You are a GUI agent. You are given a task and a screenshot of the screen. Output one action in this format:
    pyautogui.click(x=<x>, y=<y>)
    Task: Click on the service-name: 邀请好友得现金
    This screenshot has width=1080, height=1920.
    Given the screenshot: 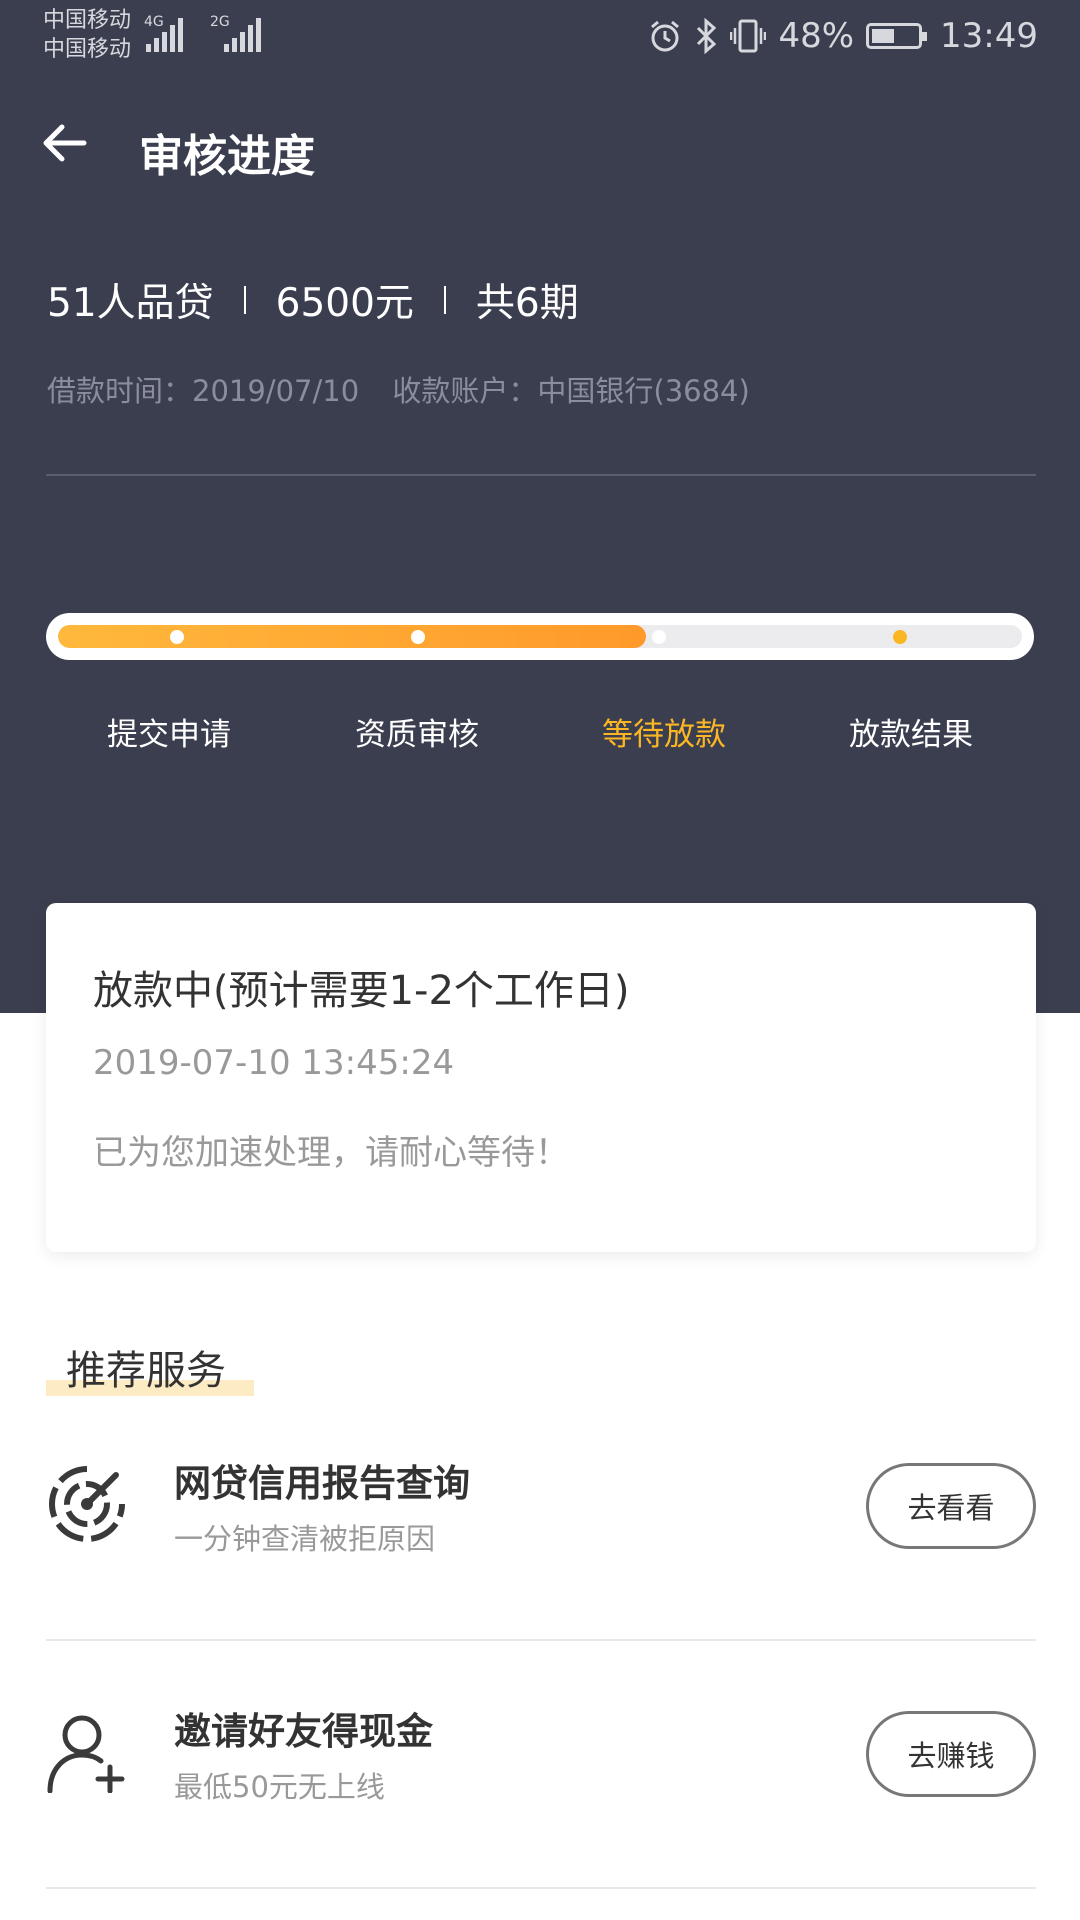 What is the action you would take?
    pyautogui.click(x=303, y=1731)
    